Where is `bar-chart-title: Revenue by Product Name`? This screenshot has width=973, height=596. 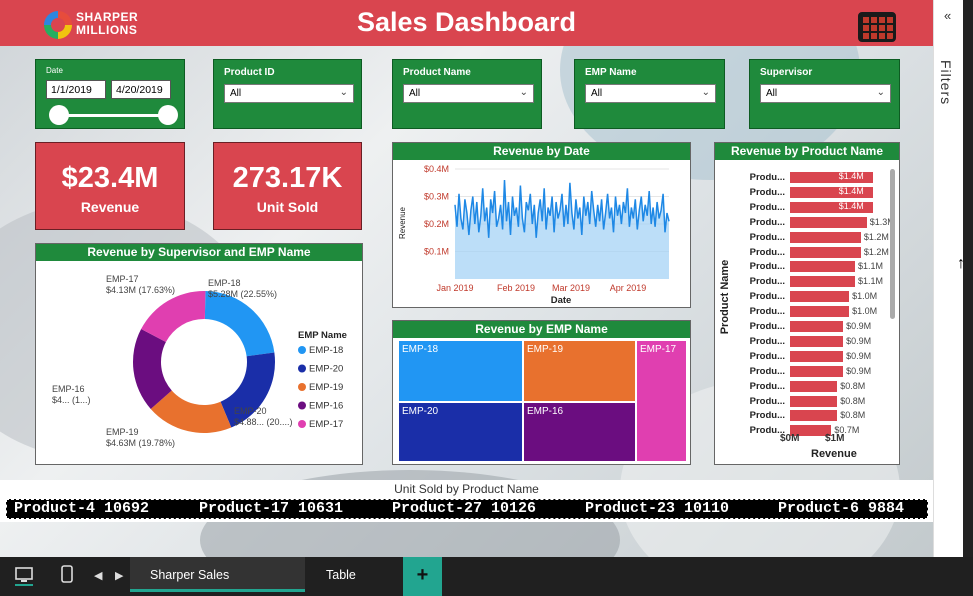
bar-chart-title: Revenue by Product Name is located at coordinates (807, 151).